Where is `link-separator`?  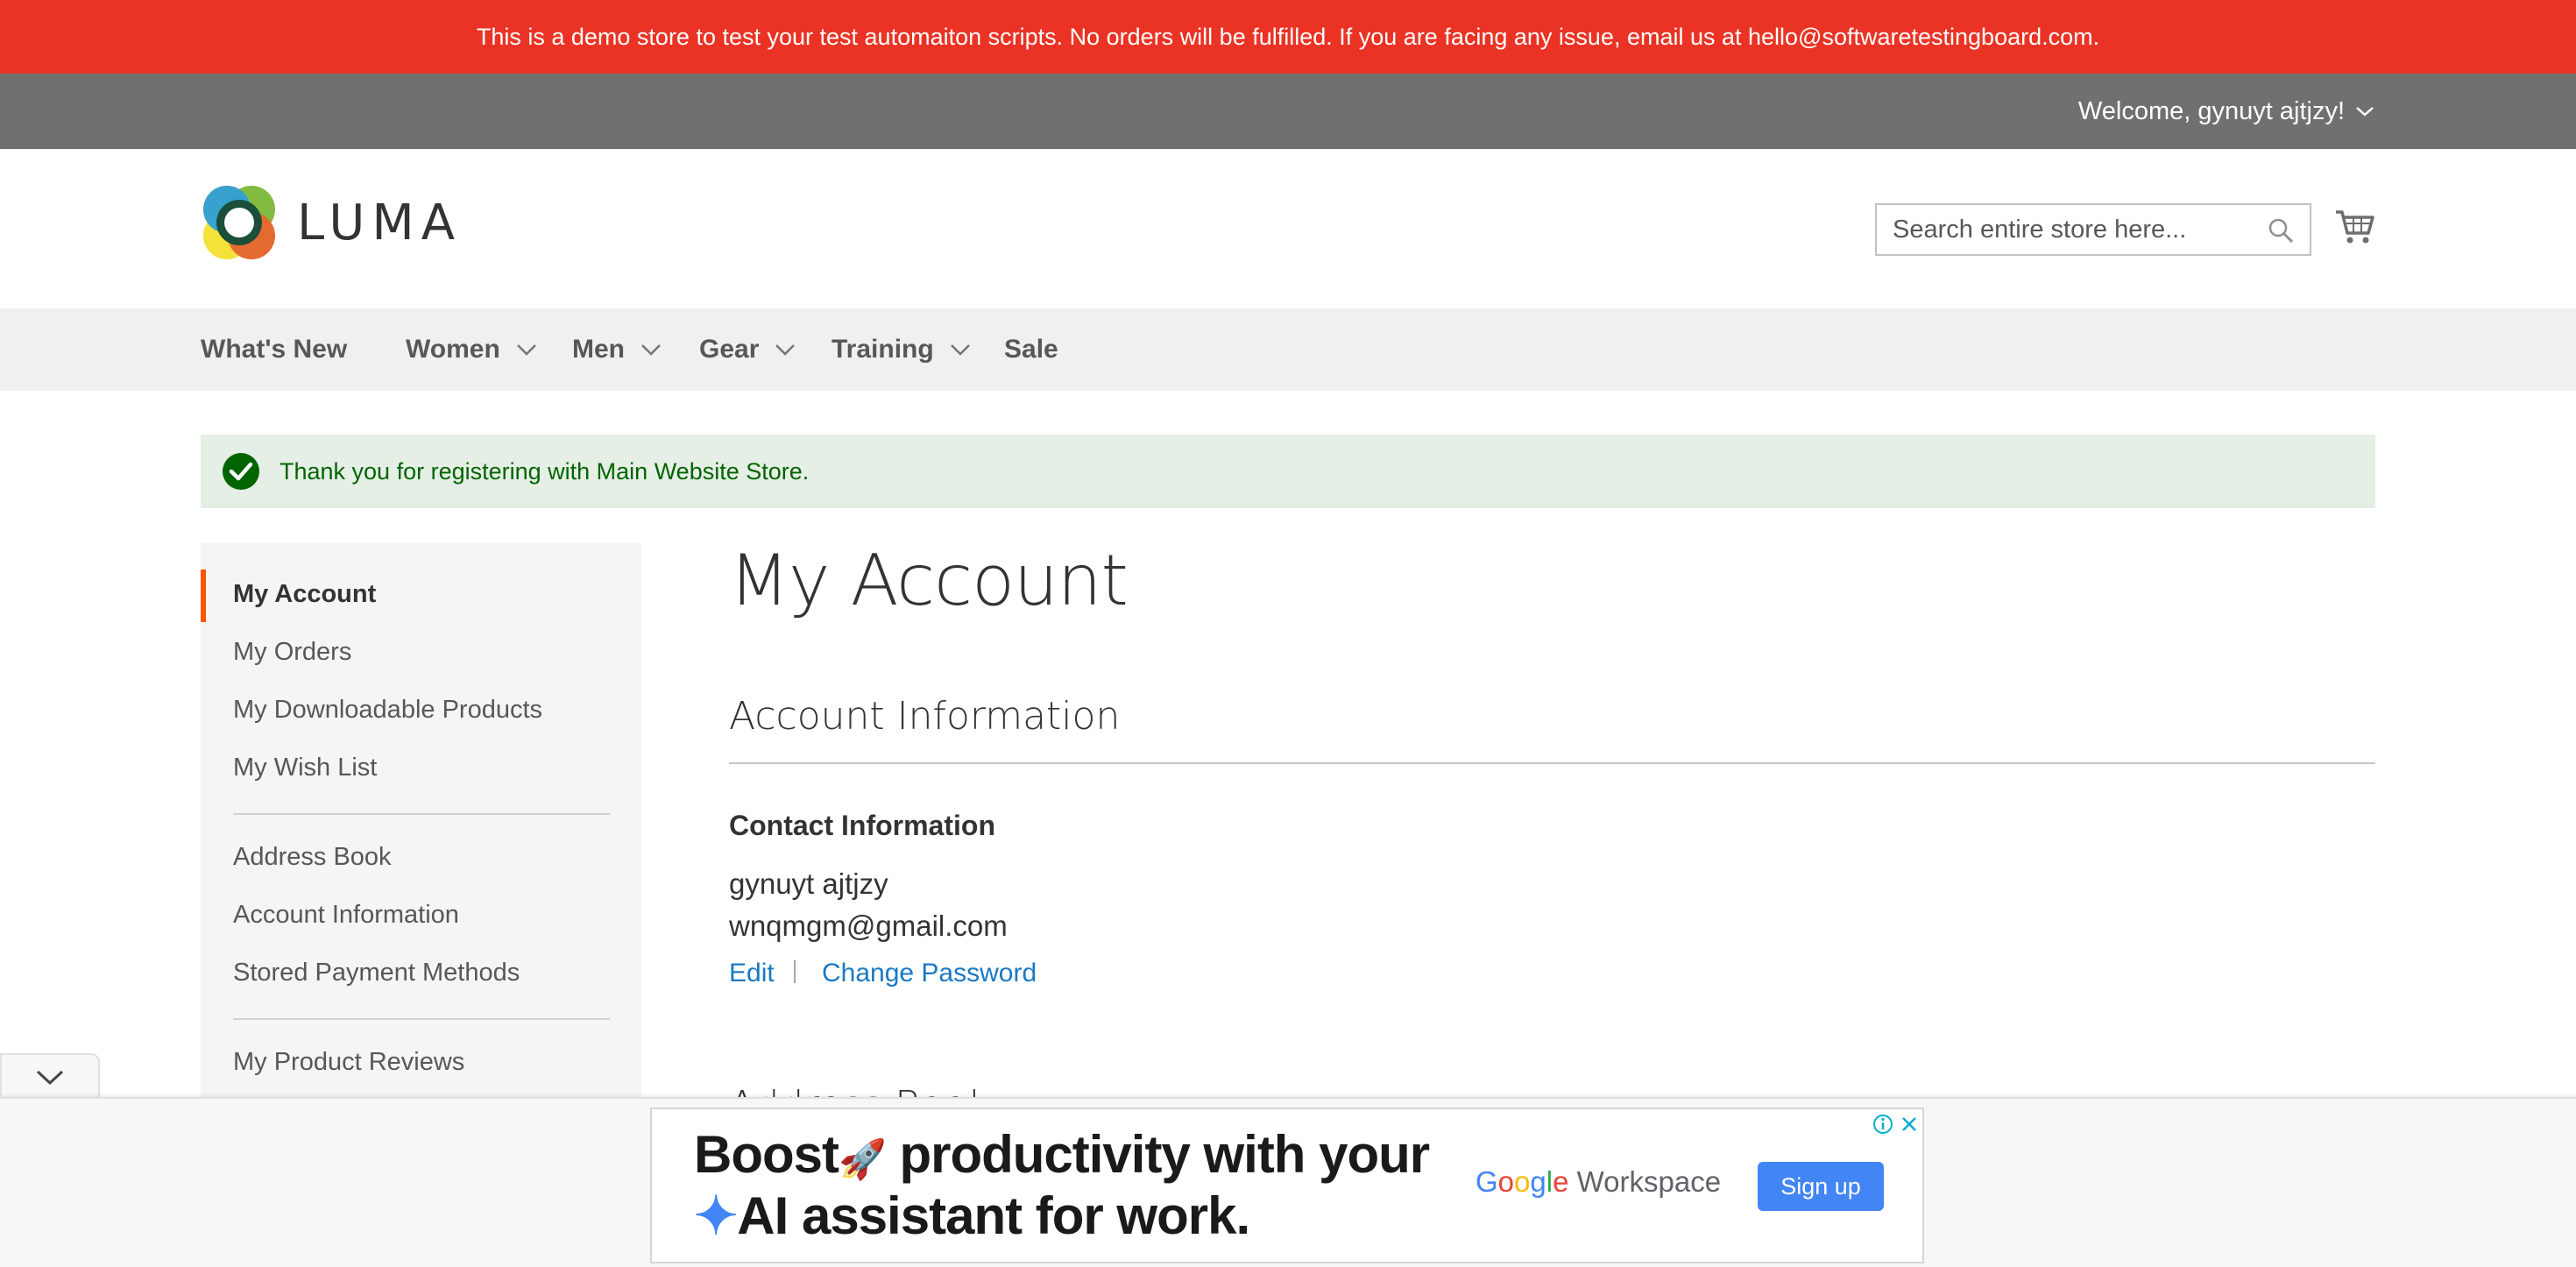 link-separator is located at coordinates (795, 972).